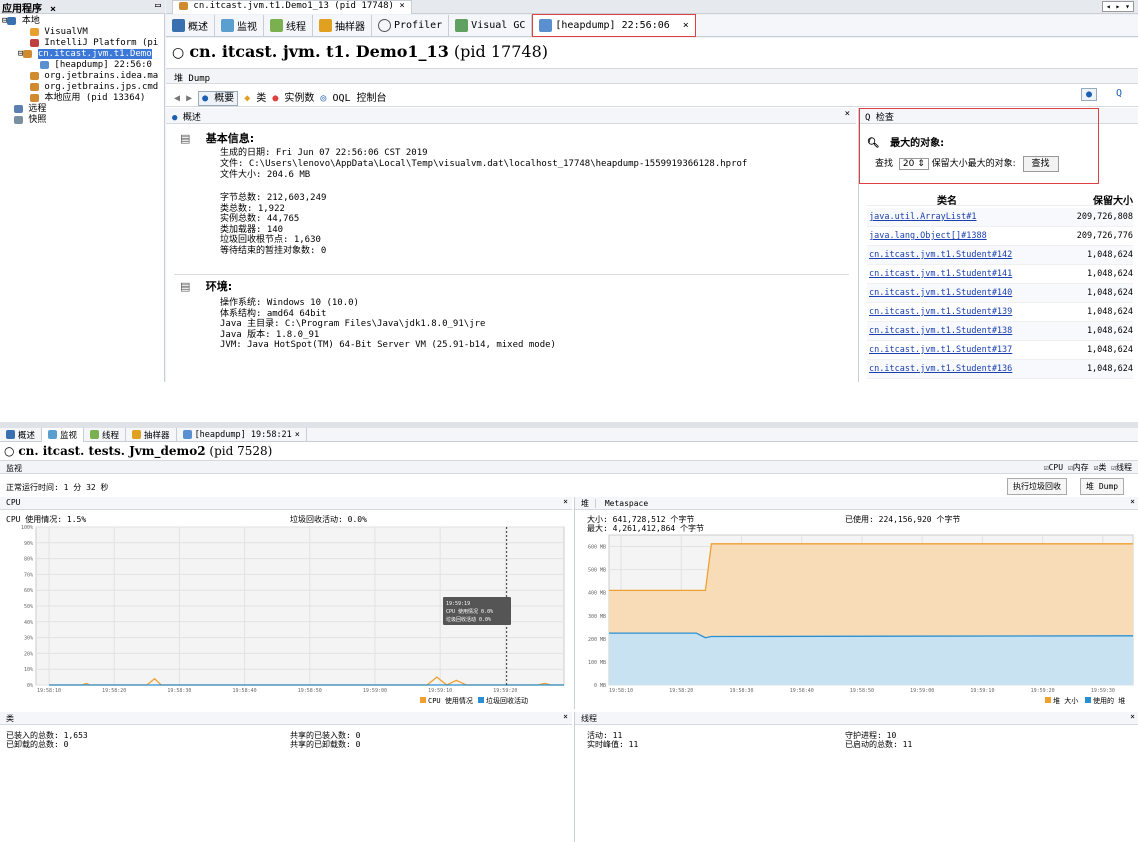  Describe the element at coordinates (255, 98) in the screenshot. I see `classes-button: ◆ 类` at that location.